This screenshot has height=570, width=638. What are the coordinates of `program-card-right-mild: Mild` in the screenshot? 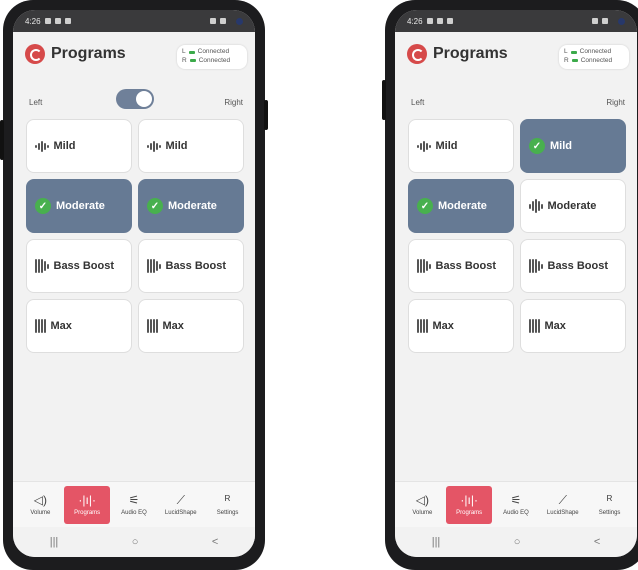 It's located at (191, 146).